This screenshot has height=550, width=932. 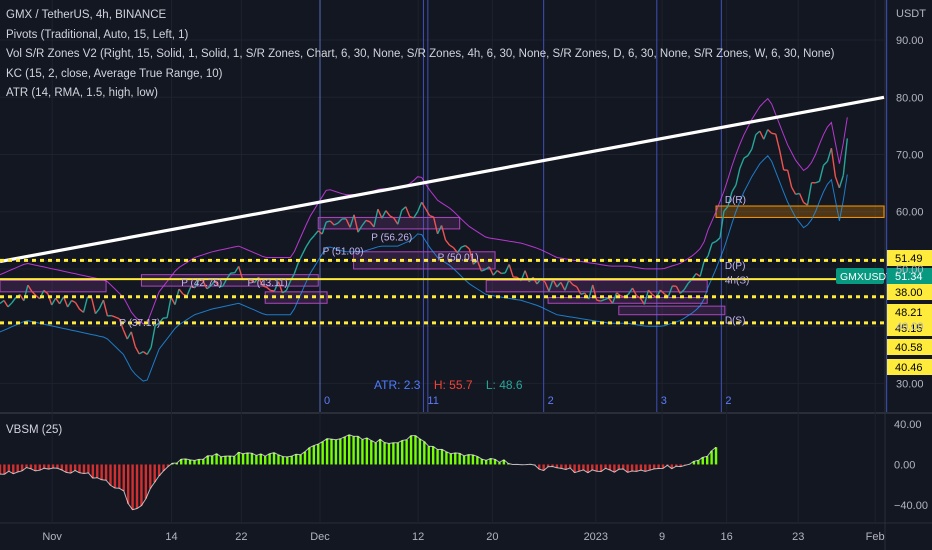 I want to click on session-label: 3, so click(x=664, y=401).